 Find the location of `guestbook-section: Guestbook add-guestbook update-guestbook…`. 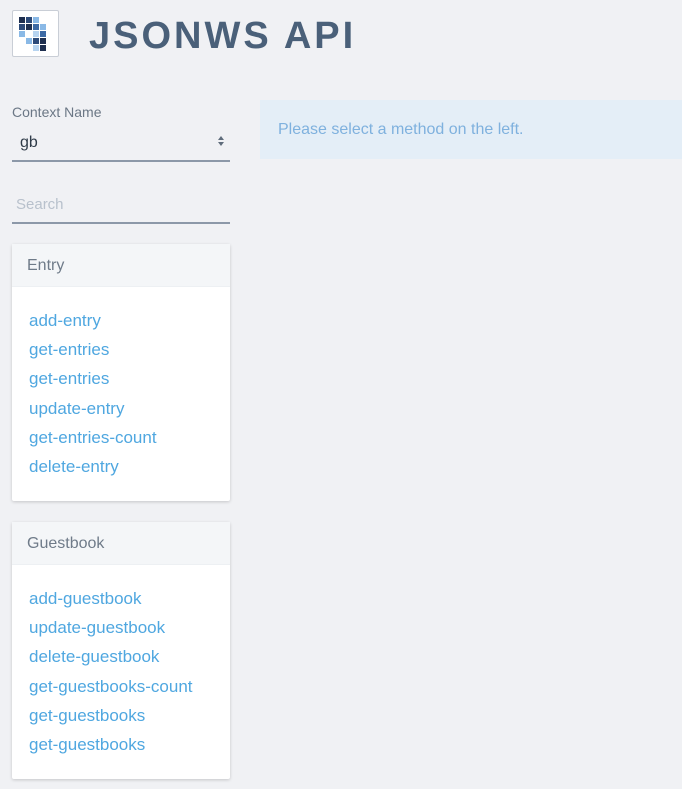

guestbook-section: Guestbook add-guestbook update-guestbook… is located at coordinates (121, 650).